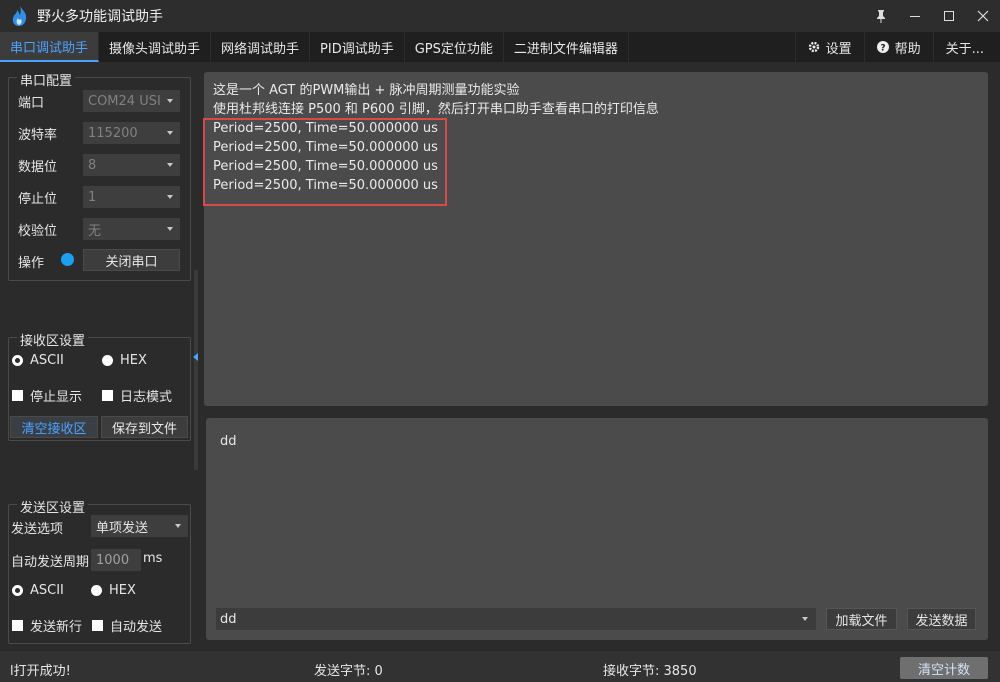 The height and width of the screenshot is (682, 1000). What do you see at coordinates (228, 441) in the screenshot?
I see `send-text: dd` at bounding box center [228, 441].